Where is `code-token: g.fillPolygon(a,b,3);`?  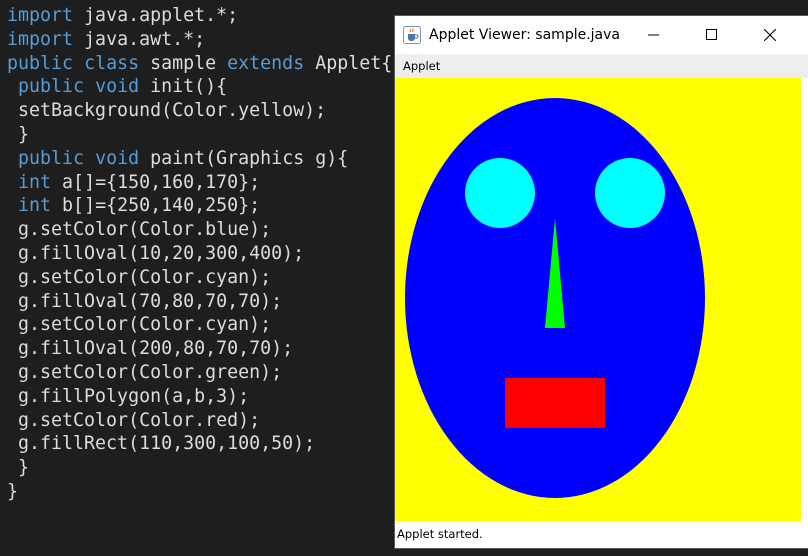 code-token: g.fillPolygon(a,b,3); is located at coordinates (128, 396).